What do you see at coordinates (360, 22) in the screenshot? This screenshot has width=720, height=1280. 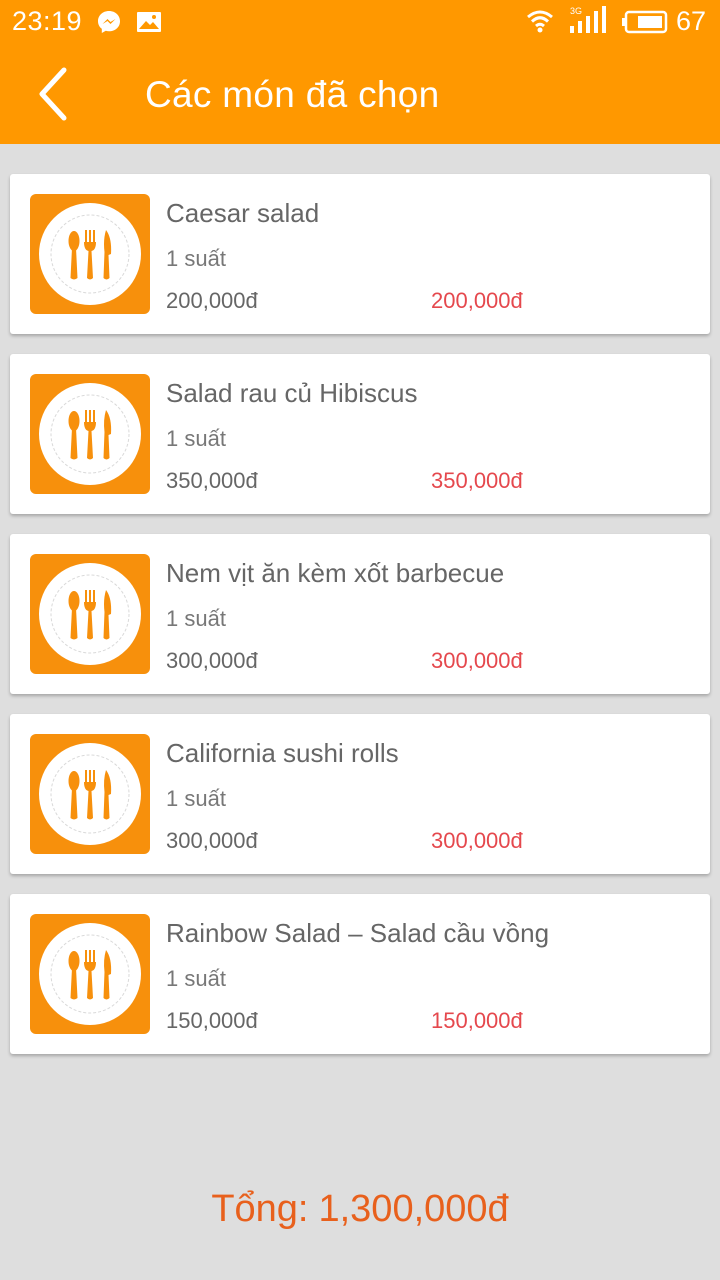 I see `status-bar: 23:19 3G 67` at bounding box center [360, 22].